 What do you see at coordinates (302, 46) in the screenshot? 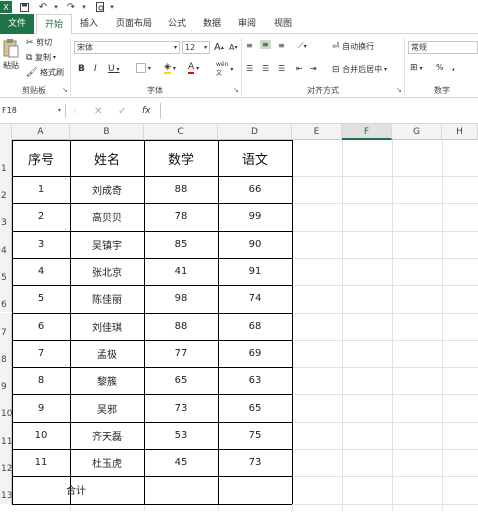
I see `orientation-button: ⟋ ▾` at bounding box center [302, 46].